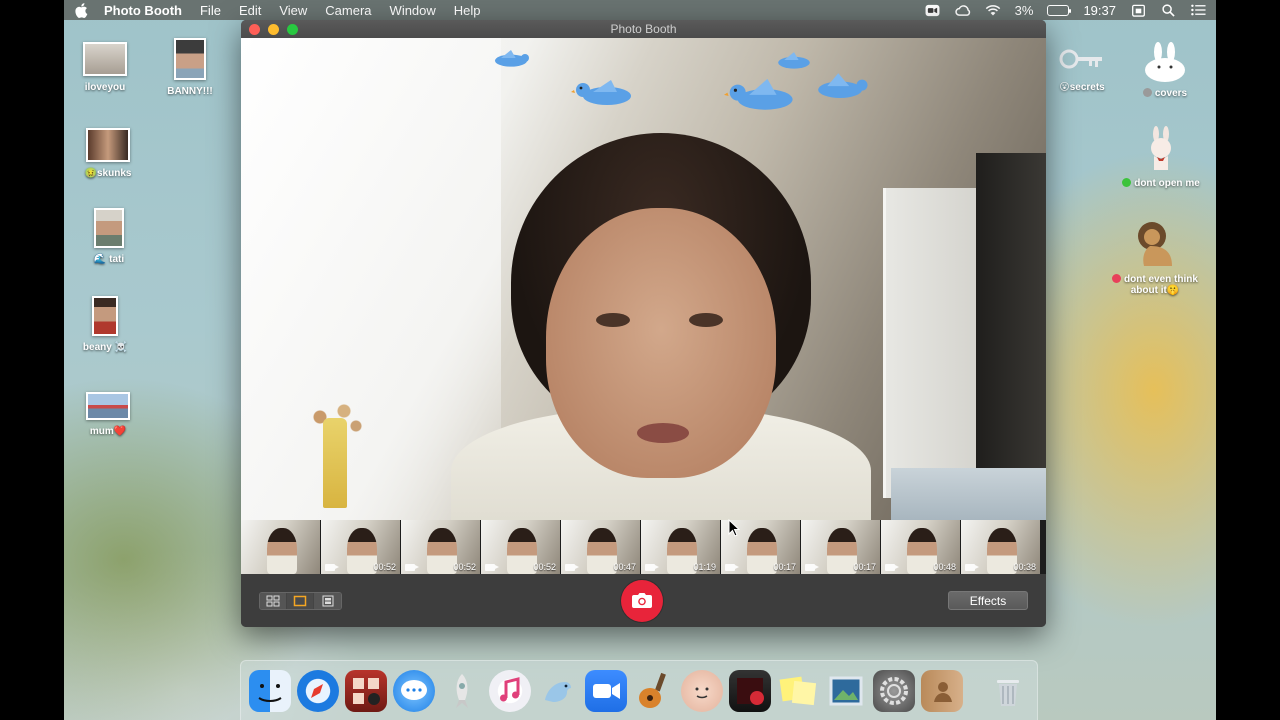  What do you see at coordinates (282, 551) in the screenshot?
I see `thumbnail-person` at bounding box center [282, 551].